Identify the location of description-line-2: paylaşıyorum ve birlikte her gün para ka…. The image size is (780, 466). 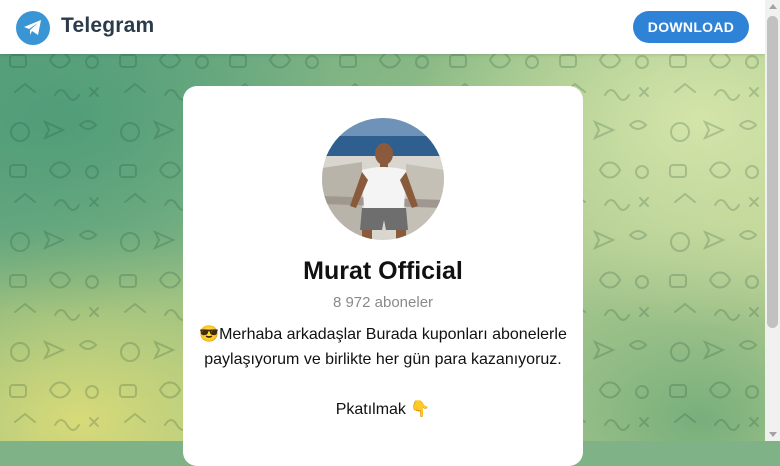
(383, 359).